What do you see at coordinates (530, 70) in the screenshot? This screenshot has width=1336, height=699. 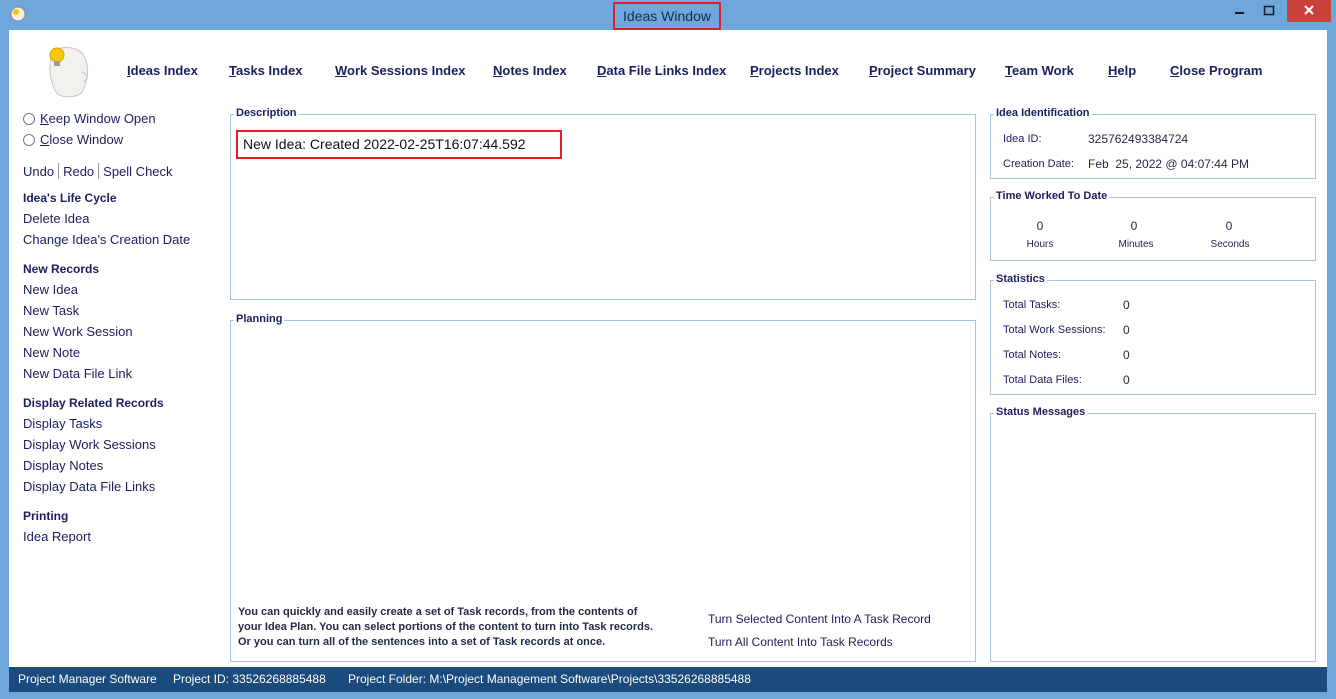 I see `nav-notes-index: Notes Index` at bounding box center [530, 70].